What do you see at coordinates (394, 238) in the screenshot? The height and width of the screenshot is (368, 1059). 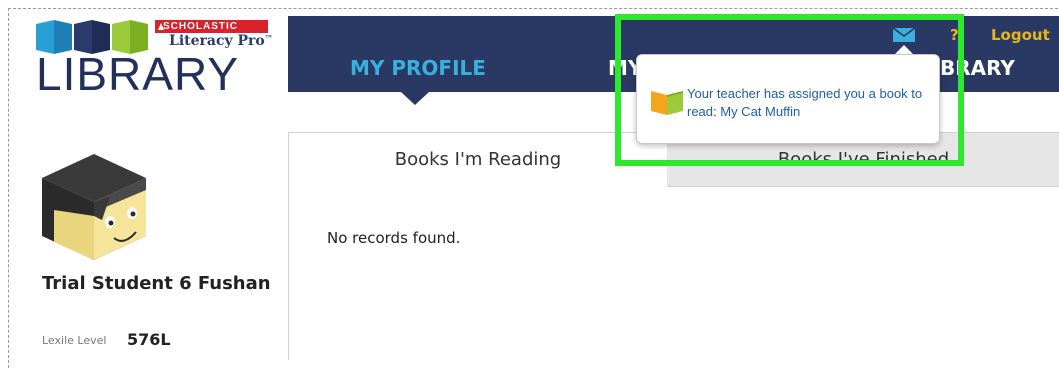 I see `empty-message: No records found.` at bounding box center [394, 238].